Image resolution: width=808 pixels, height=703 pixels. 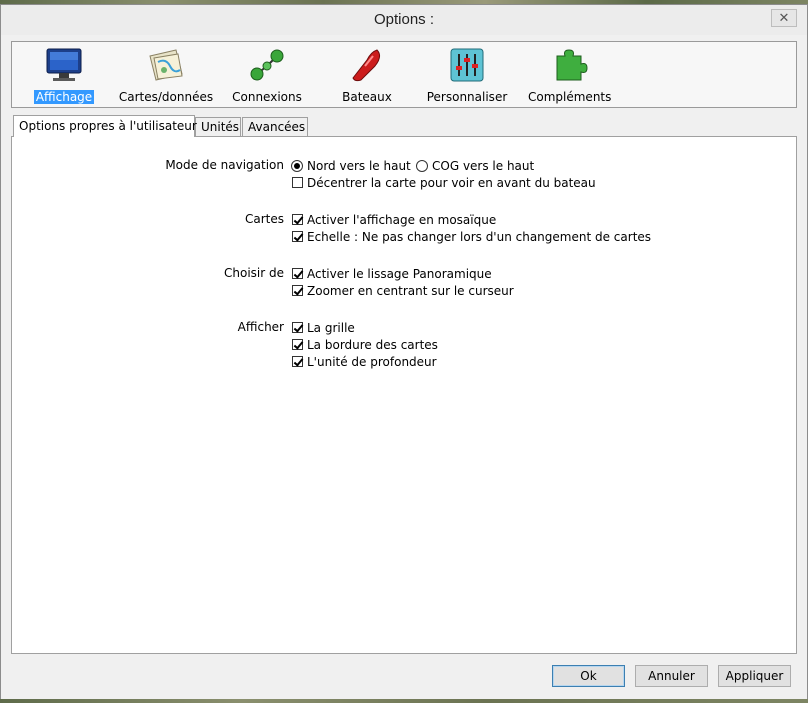 I want to click on checkbox-zoomer: Zoomer en centrant sur le curseur, so click(x=403, y=290).